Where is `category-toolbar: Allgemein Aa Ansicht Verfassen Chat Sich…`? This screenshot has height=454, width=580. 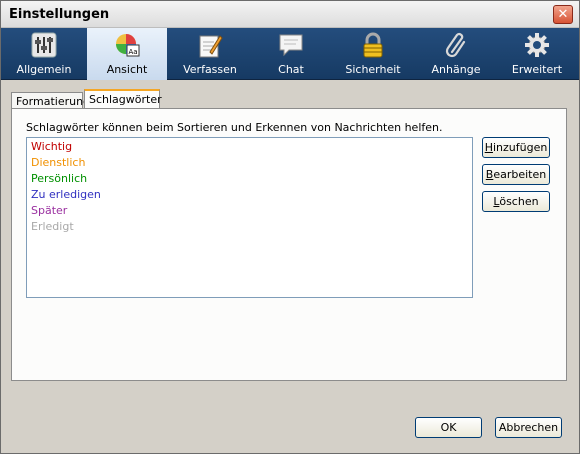 category-toolbar: Allgemein Aa Ansicht Verfassen Chat Sich… is located at coordinates (290, 54).